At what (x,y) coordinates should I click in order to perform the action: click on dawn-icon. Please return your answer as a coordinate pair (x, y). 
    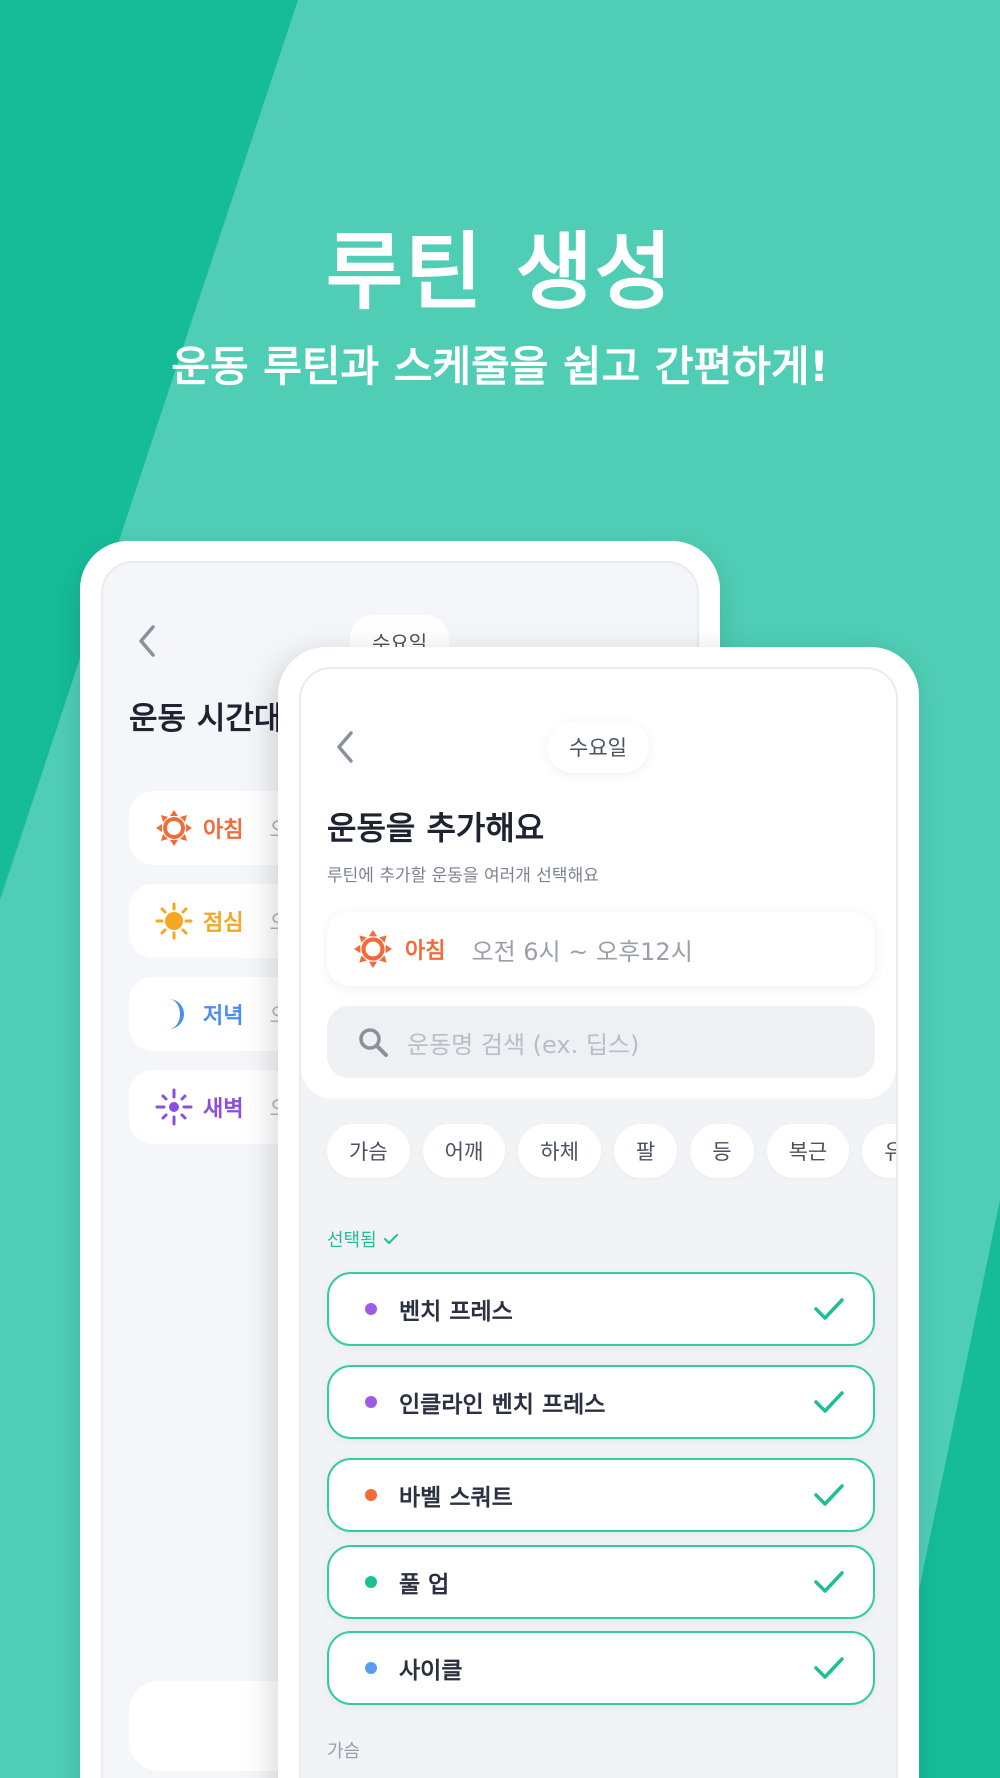
    Looking at the image, I should click on (174, 1107).